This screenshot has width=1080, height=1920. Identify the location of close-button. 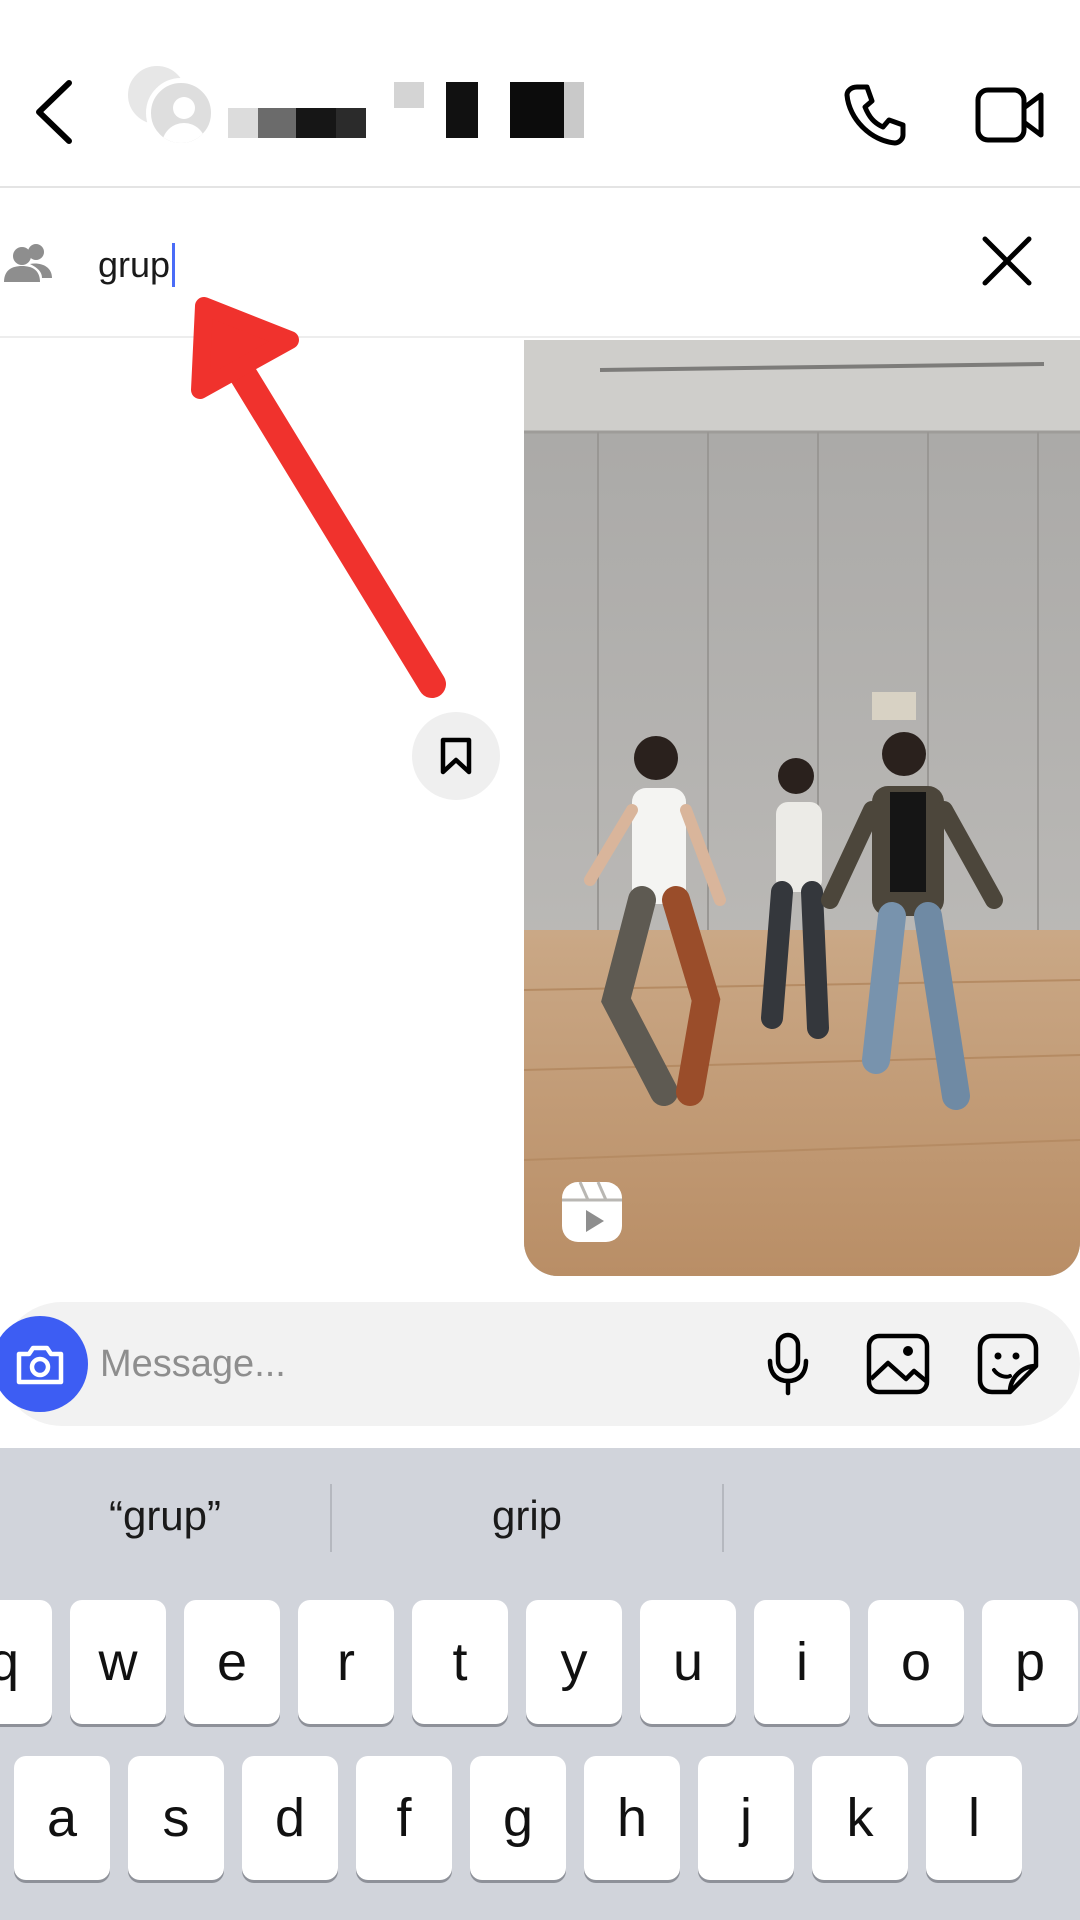
(1007, 261).